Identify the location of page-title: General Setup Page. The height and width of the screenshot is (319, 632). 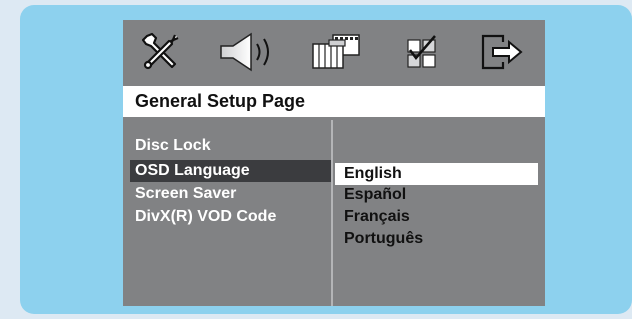
(220, 101).